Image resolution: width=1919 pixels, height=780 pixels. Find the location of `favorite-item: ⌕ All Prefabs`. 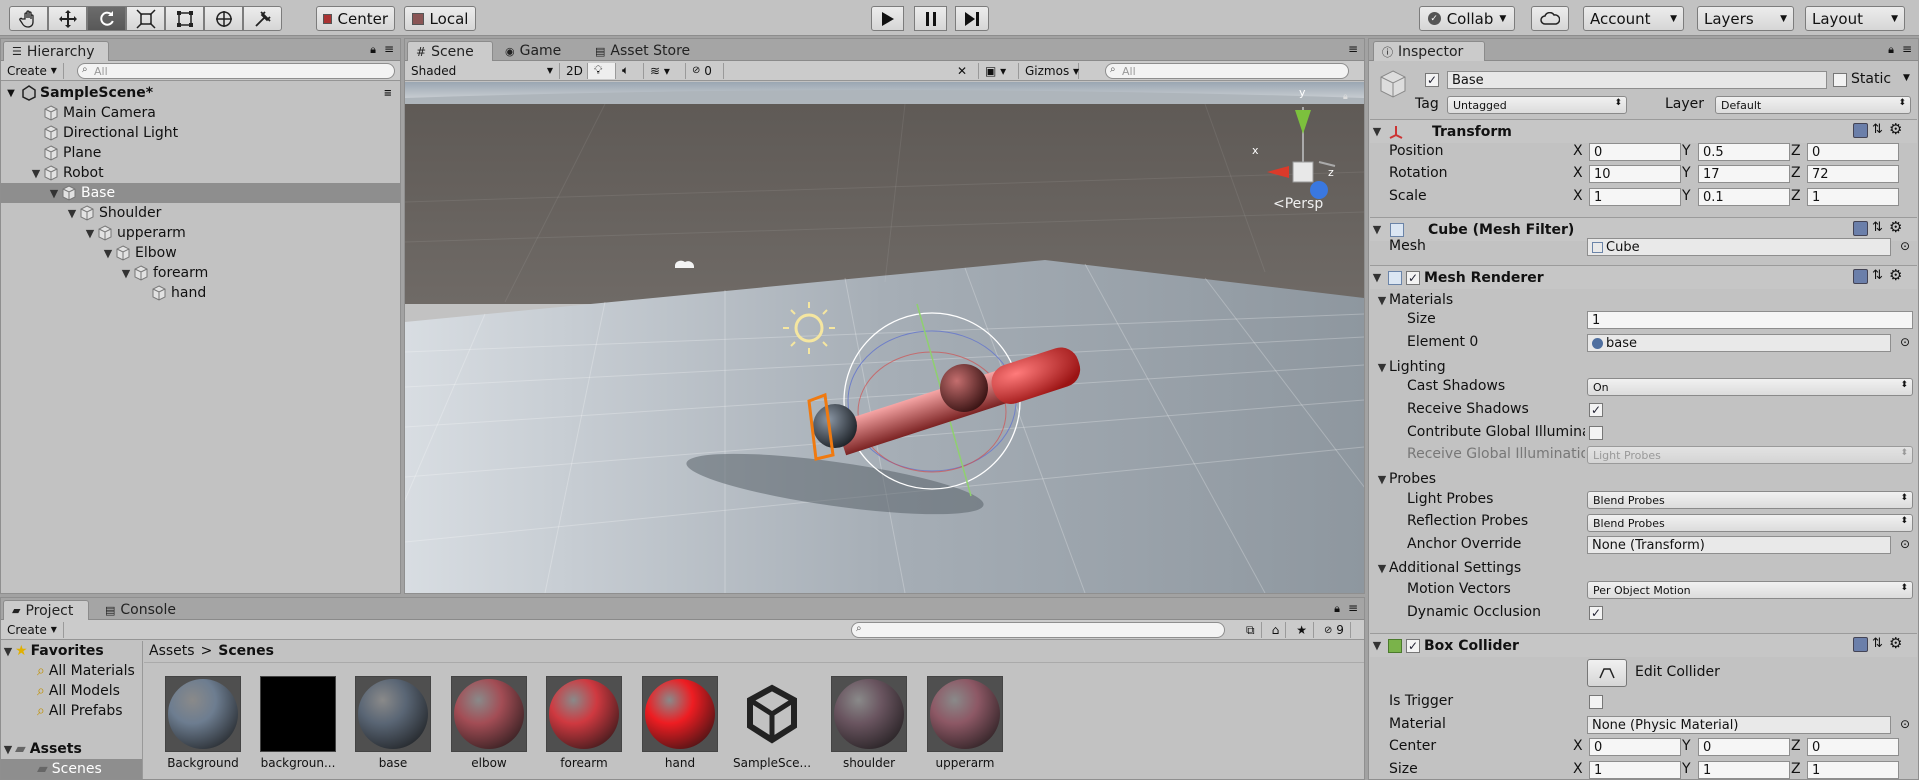

favorite-item: ⌕ All Prefabs is located at coordinates (71, 711).